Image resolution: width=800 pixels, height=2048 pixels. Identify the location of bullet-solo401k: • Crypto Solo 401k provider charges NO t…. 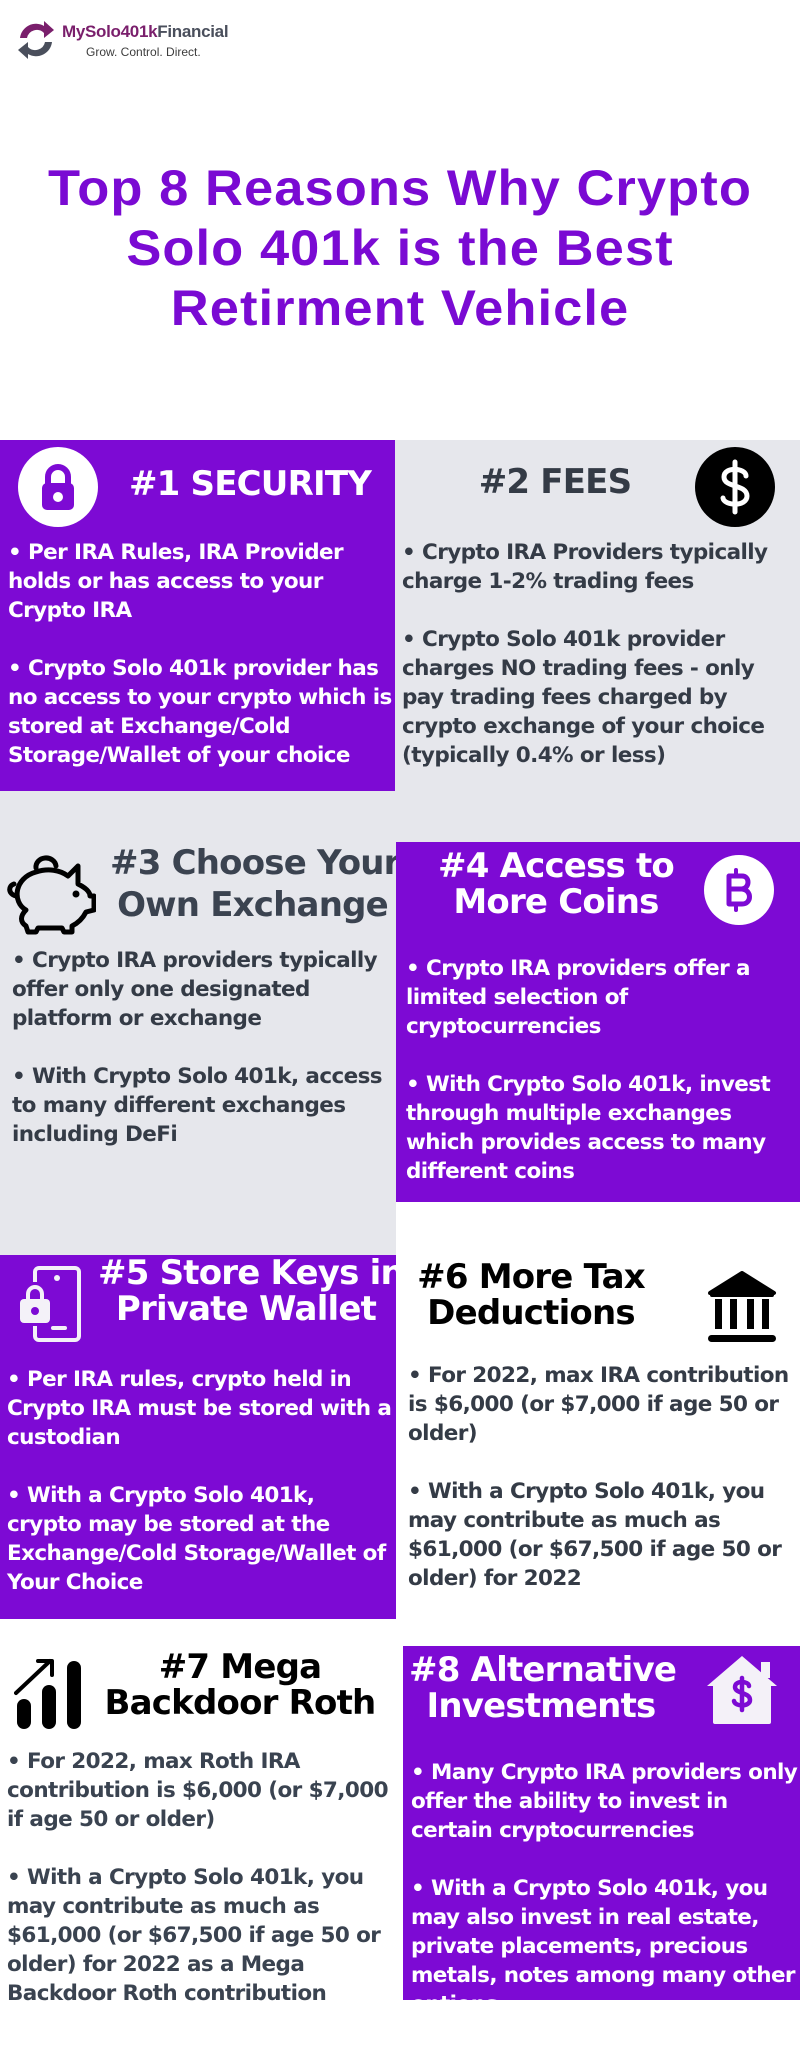
(583, 697).